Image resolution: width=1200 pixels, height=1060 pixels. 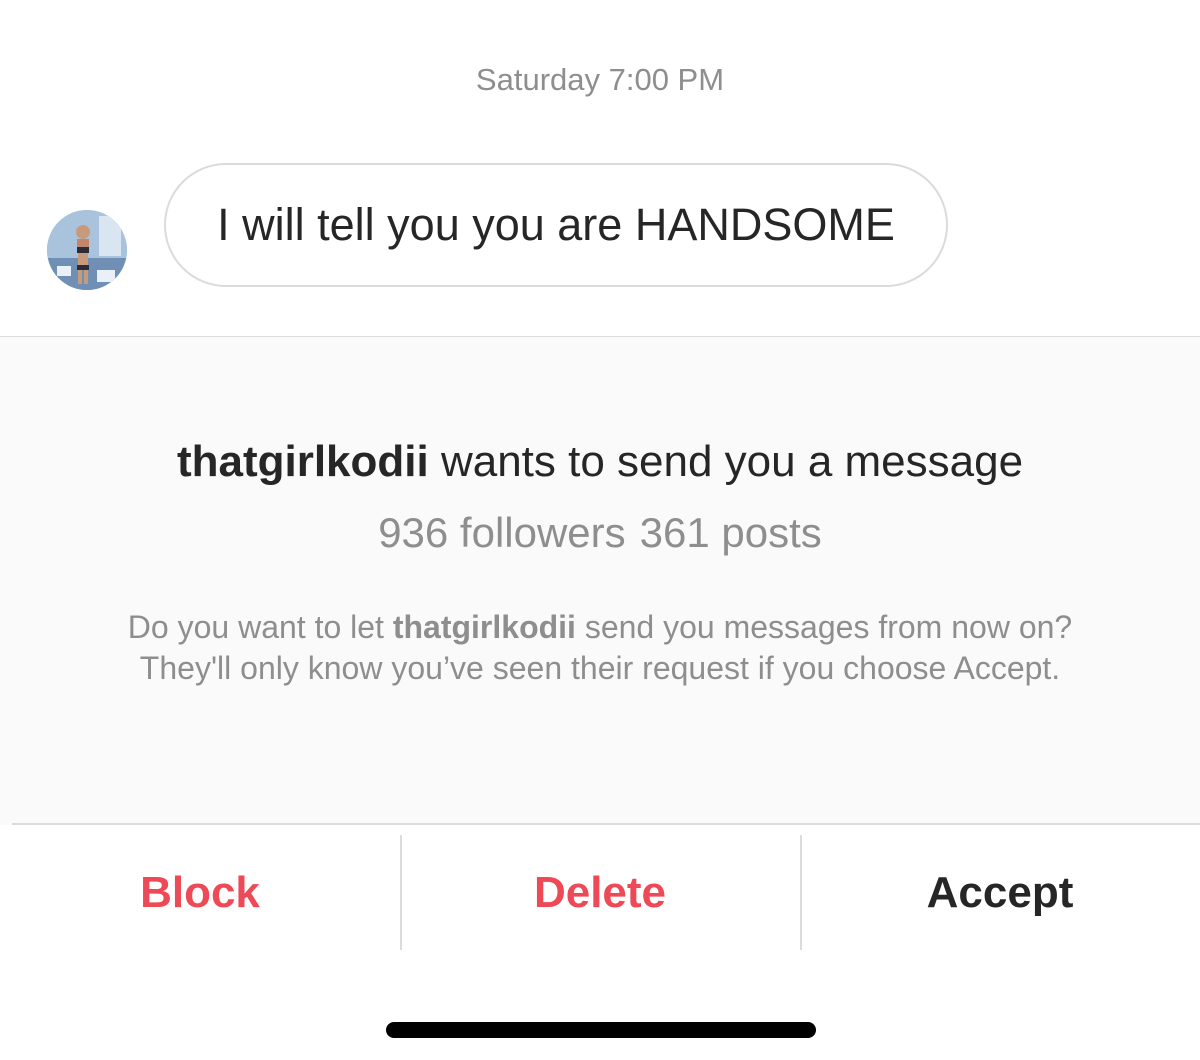 I want to click on request-title-text: wants to send you a message, so click(x=726, y=461).